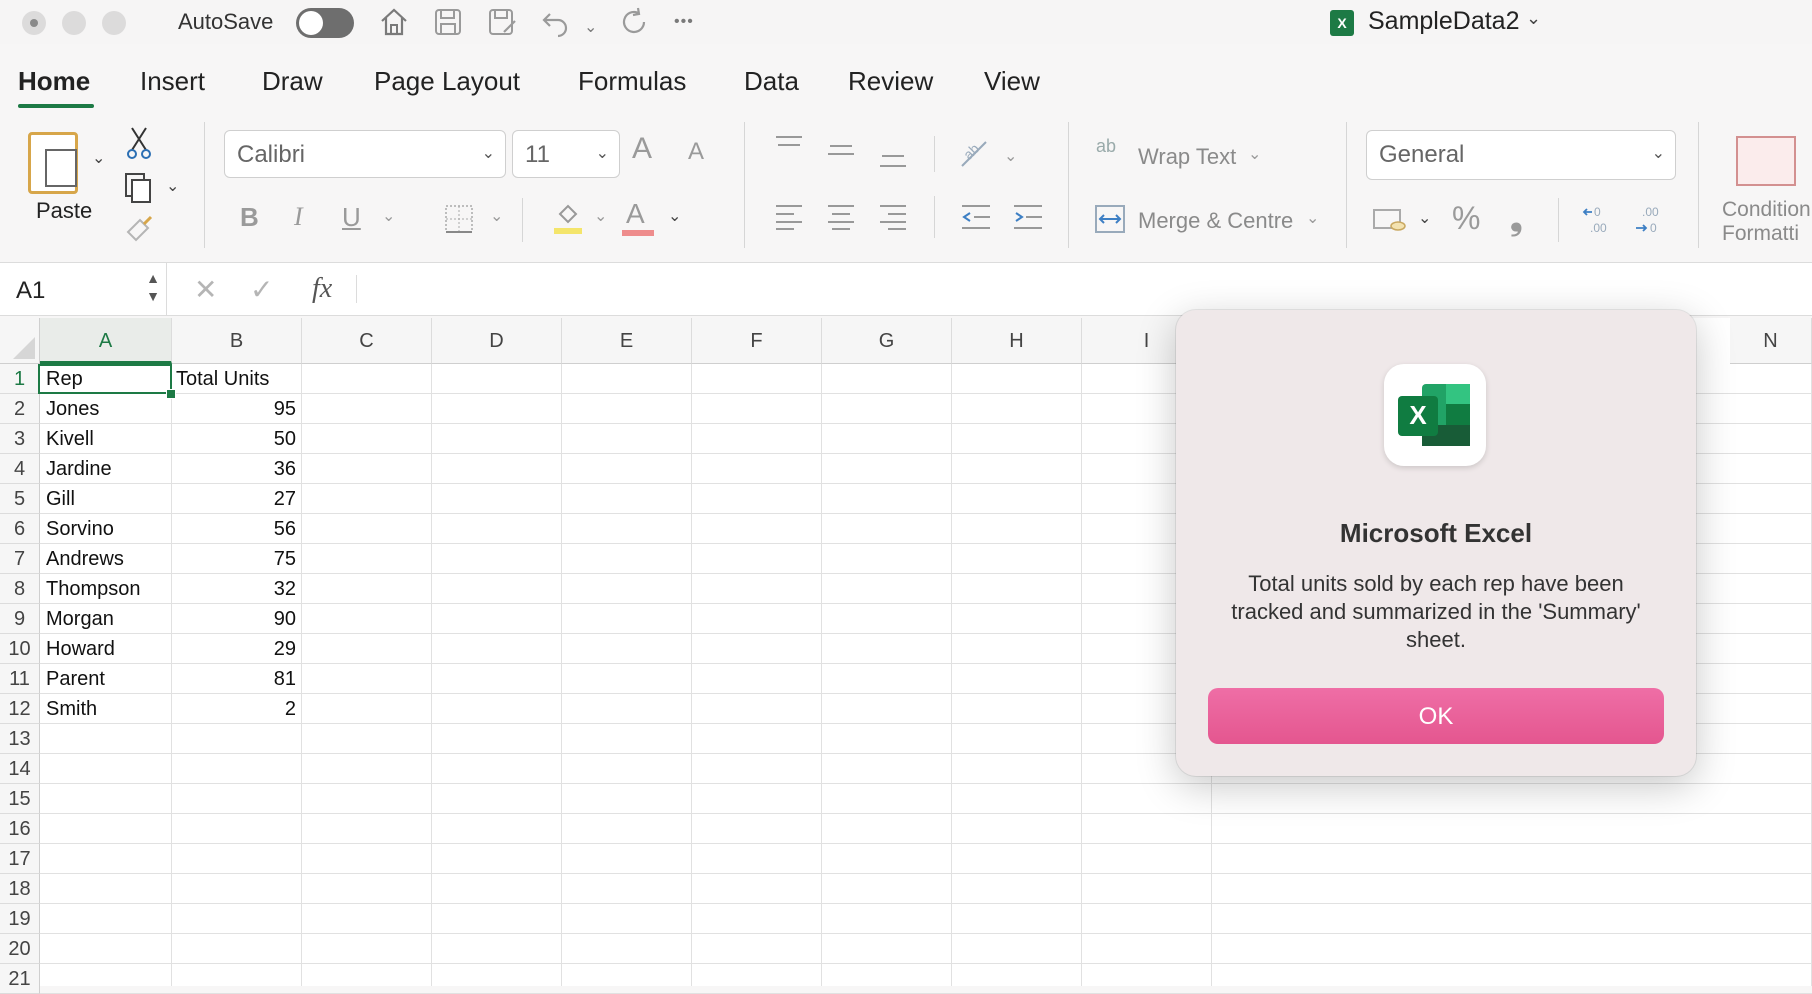  I want to click on cell-a12: Smith, so click(71, 709).